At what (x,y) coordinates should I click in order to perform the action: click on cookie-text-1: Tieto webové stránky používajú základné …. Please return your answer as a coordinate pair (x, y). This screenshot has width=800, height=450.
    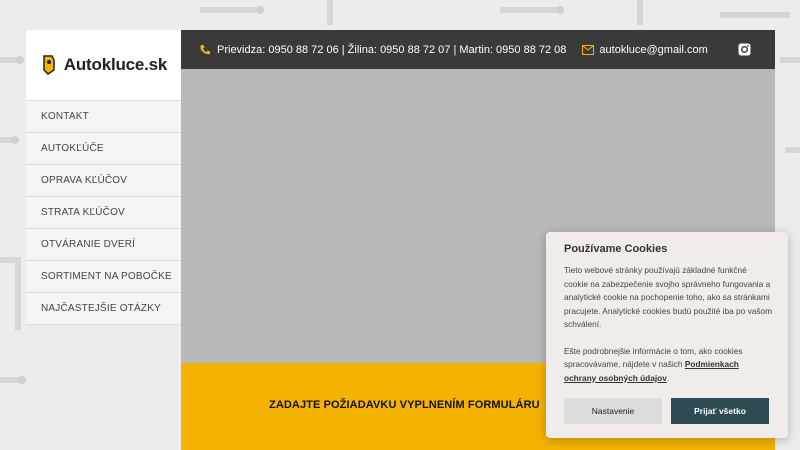
    Looking at the image, I should click on (668, 297).